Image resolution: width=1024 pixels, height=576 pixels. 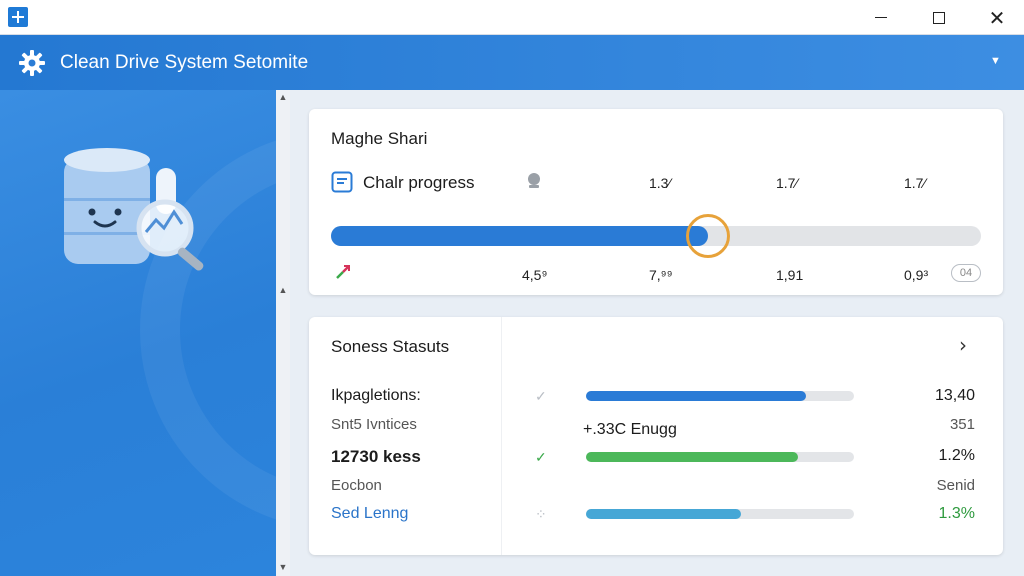 I want to click on status-row-value: 1.2%, so click(x=956, y=455).